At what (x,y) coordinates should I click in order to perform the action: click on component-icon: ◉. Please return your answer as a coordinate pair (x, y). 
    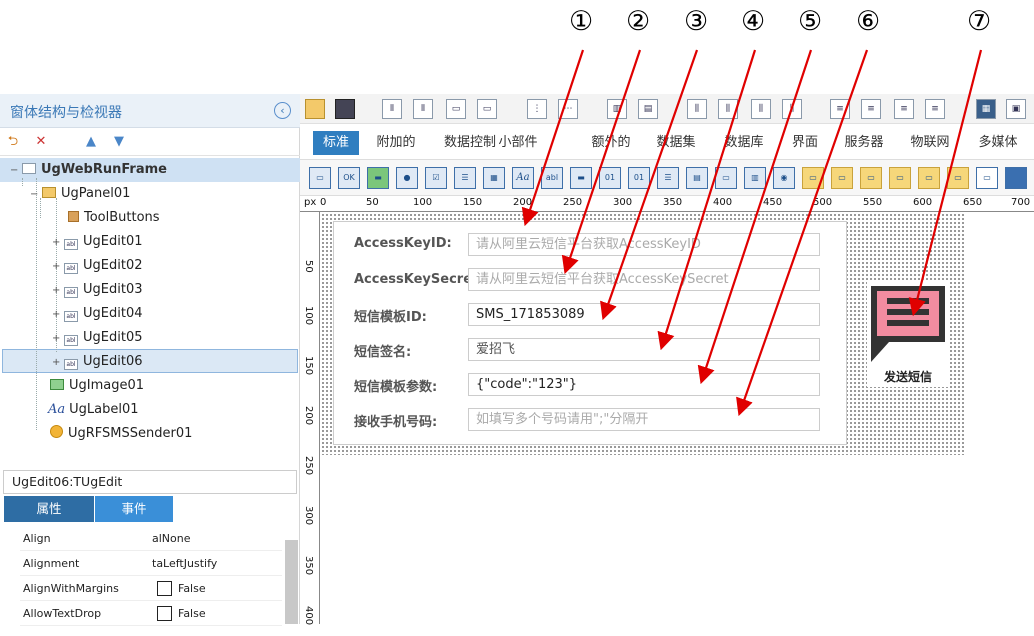
    Looking at the image, I should click on (784, 178).